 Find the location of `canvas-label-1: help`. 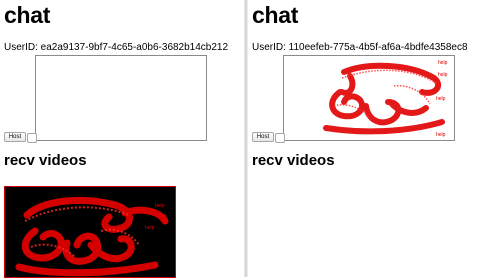

canvas-label-1: help is located at coordinates (443, 63).